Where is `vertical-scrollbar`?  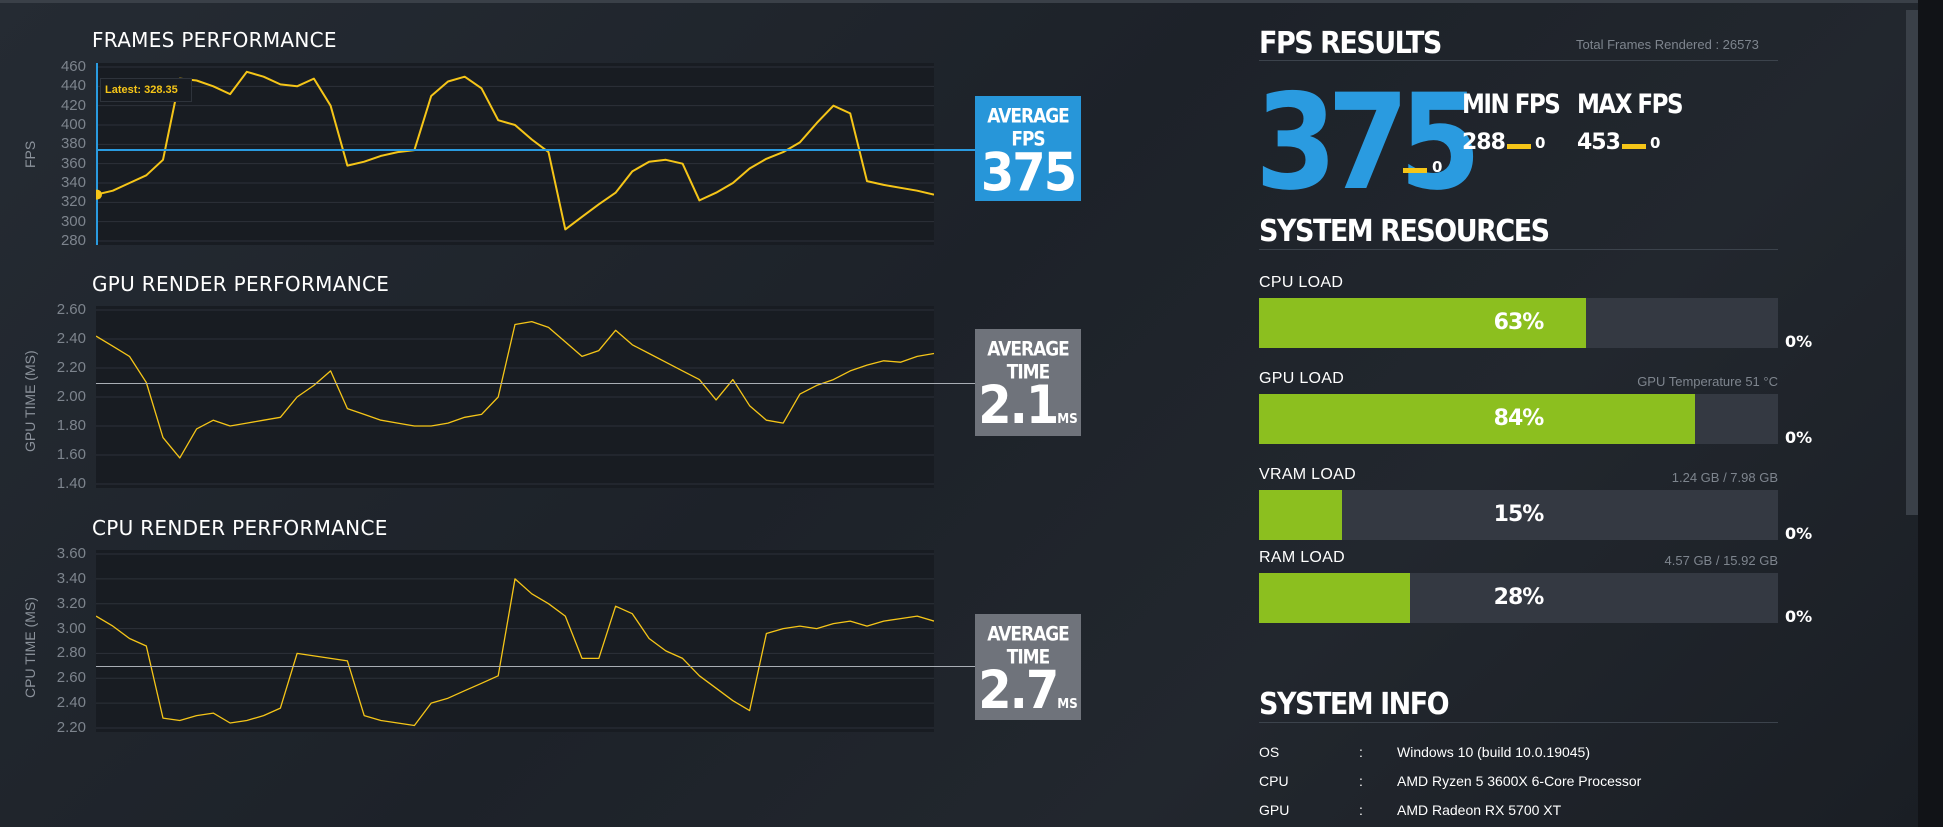
vertical-scrollbar is located at coordinates (1912, 262).